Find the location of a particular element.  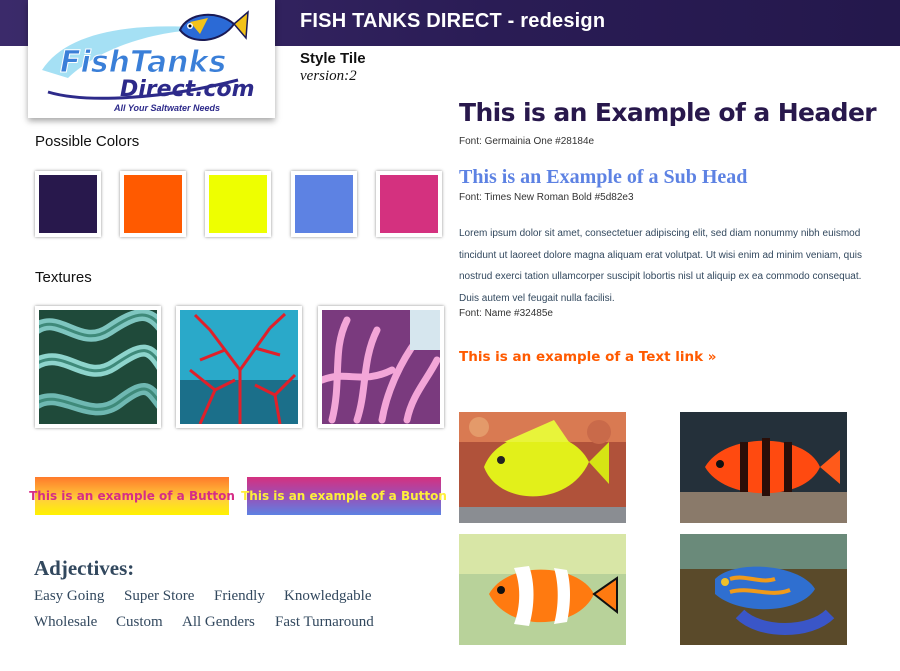

logo-line2: Direct.com is located at coordinates (187, 89).